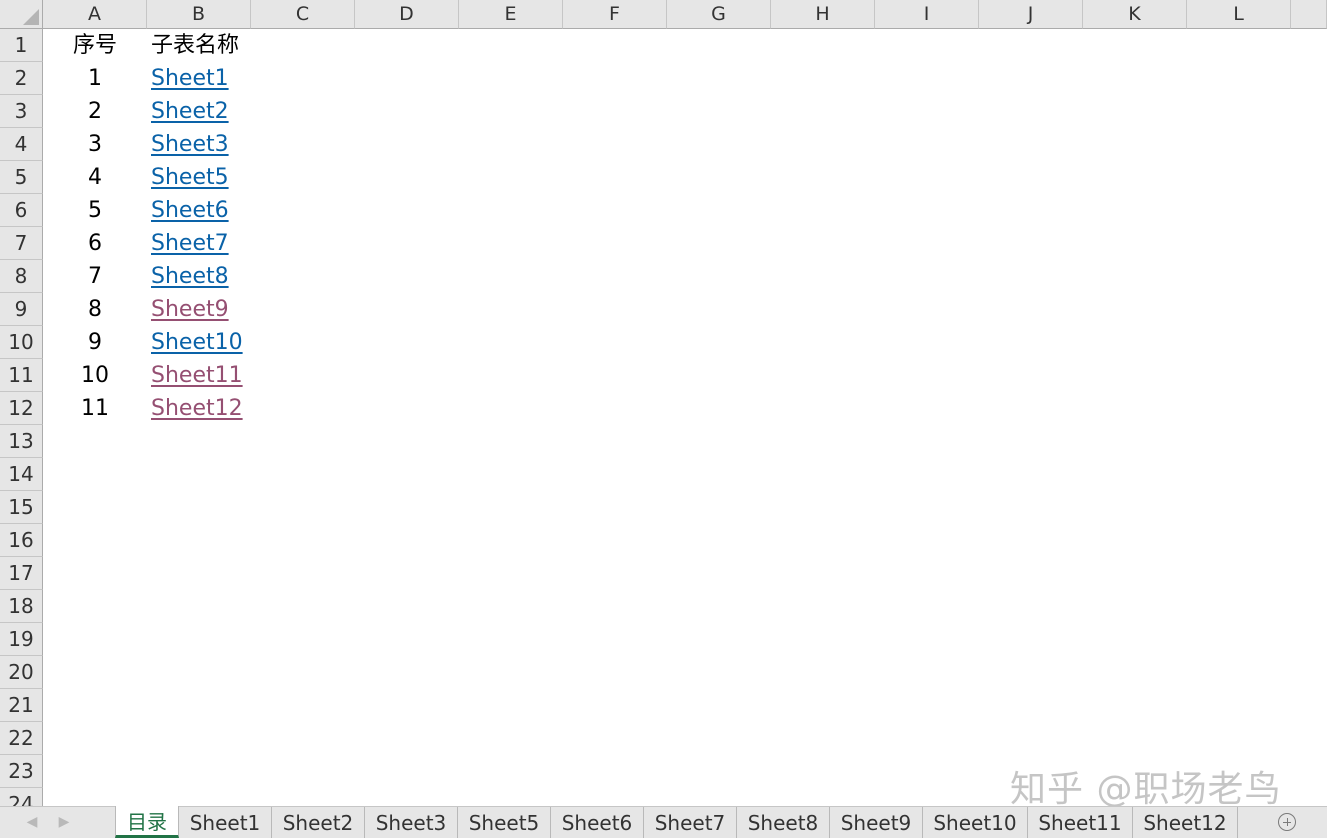 This screenshot has width=1327, height=838. What do you see at coordinates (21, 111) in the screenshot?
I see `row-header-3: 3` at bounding box center [21, 111].